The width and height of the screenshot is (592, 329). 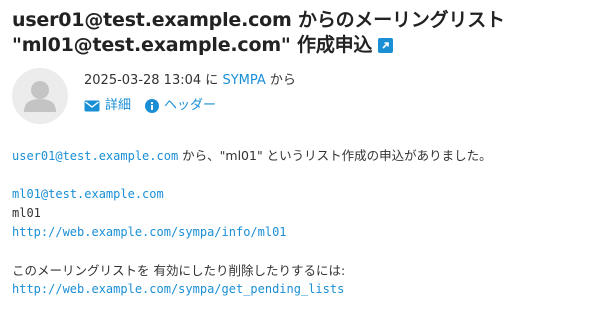 What do you see at coordinates (297, 194) in the screenshot?
I see `body-list-email-row: ml01@test.example.com` at bounding box center [297, 194].